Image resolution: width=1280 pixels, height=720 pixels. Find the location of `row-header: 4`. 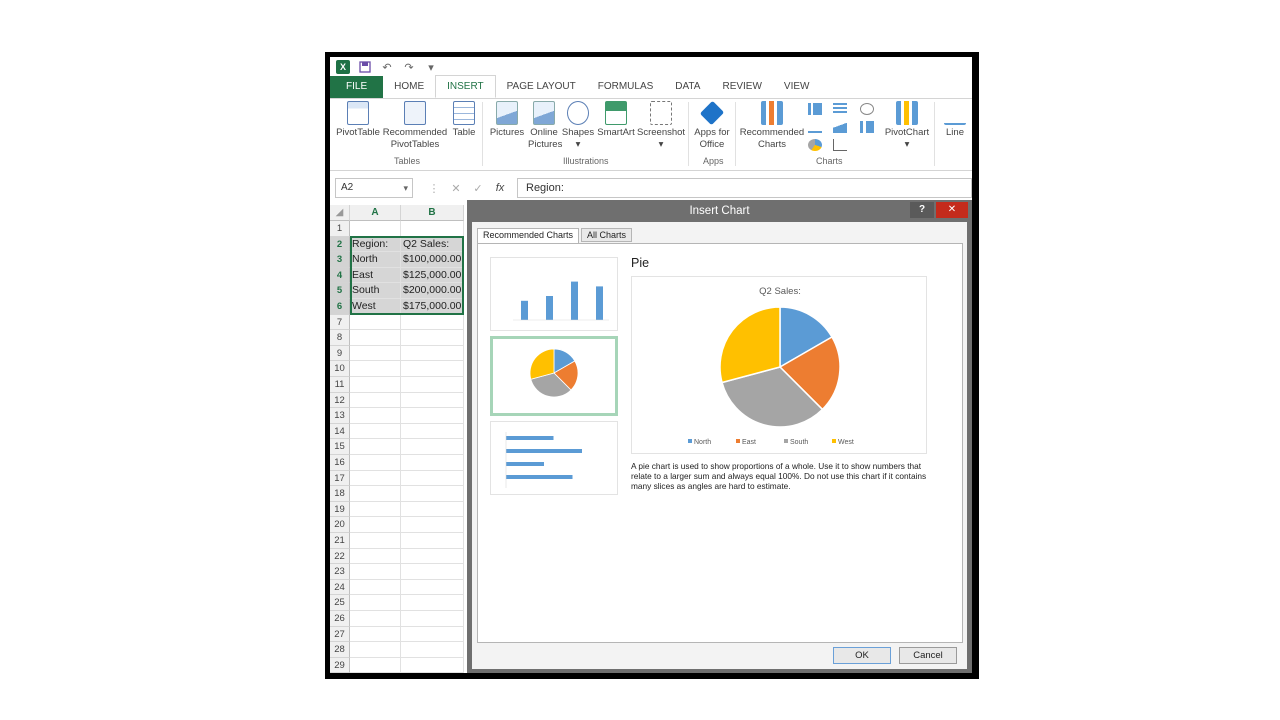

row-header: 4 is located at coordinates (340, 275).